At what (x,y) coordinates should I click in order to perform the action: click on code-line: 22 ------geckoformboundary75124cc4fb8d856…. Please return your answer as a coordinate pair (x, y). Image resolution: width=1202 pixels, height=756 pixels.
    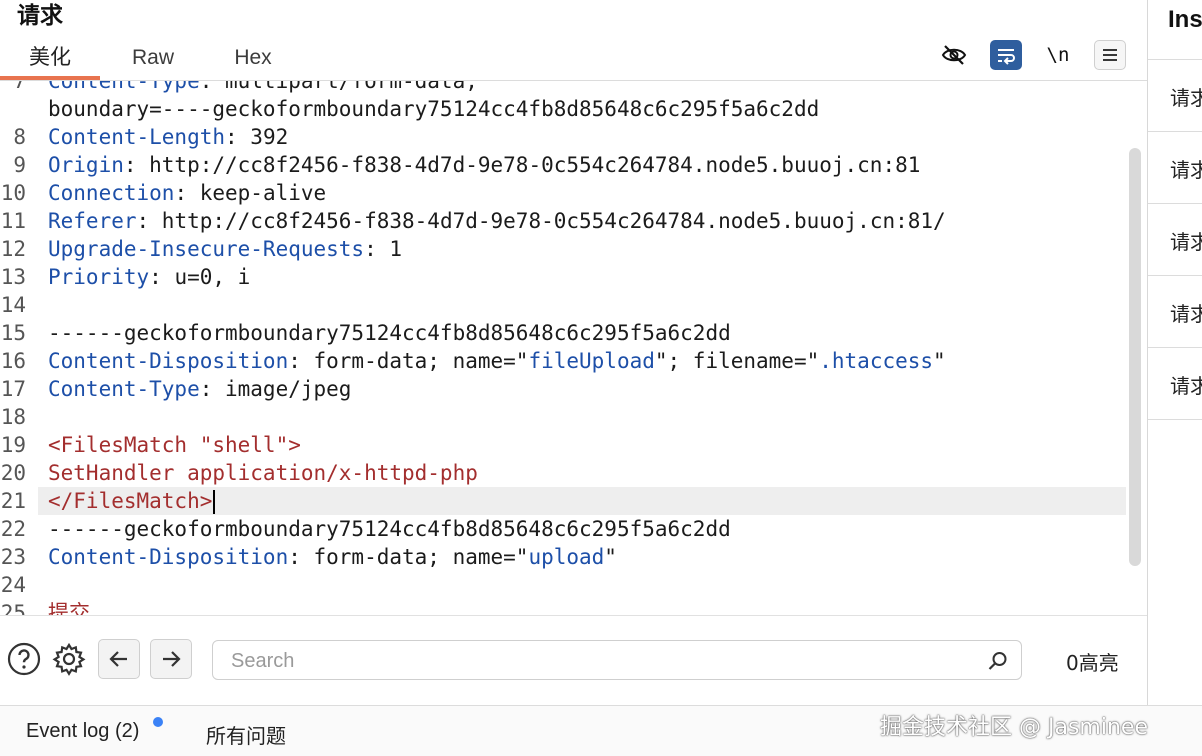
    Looking at the image, I should click on (565, 529).